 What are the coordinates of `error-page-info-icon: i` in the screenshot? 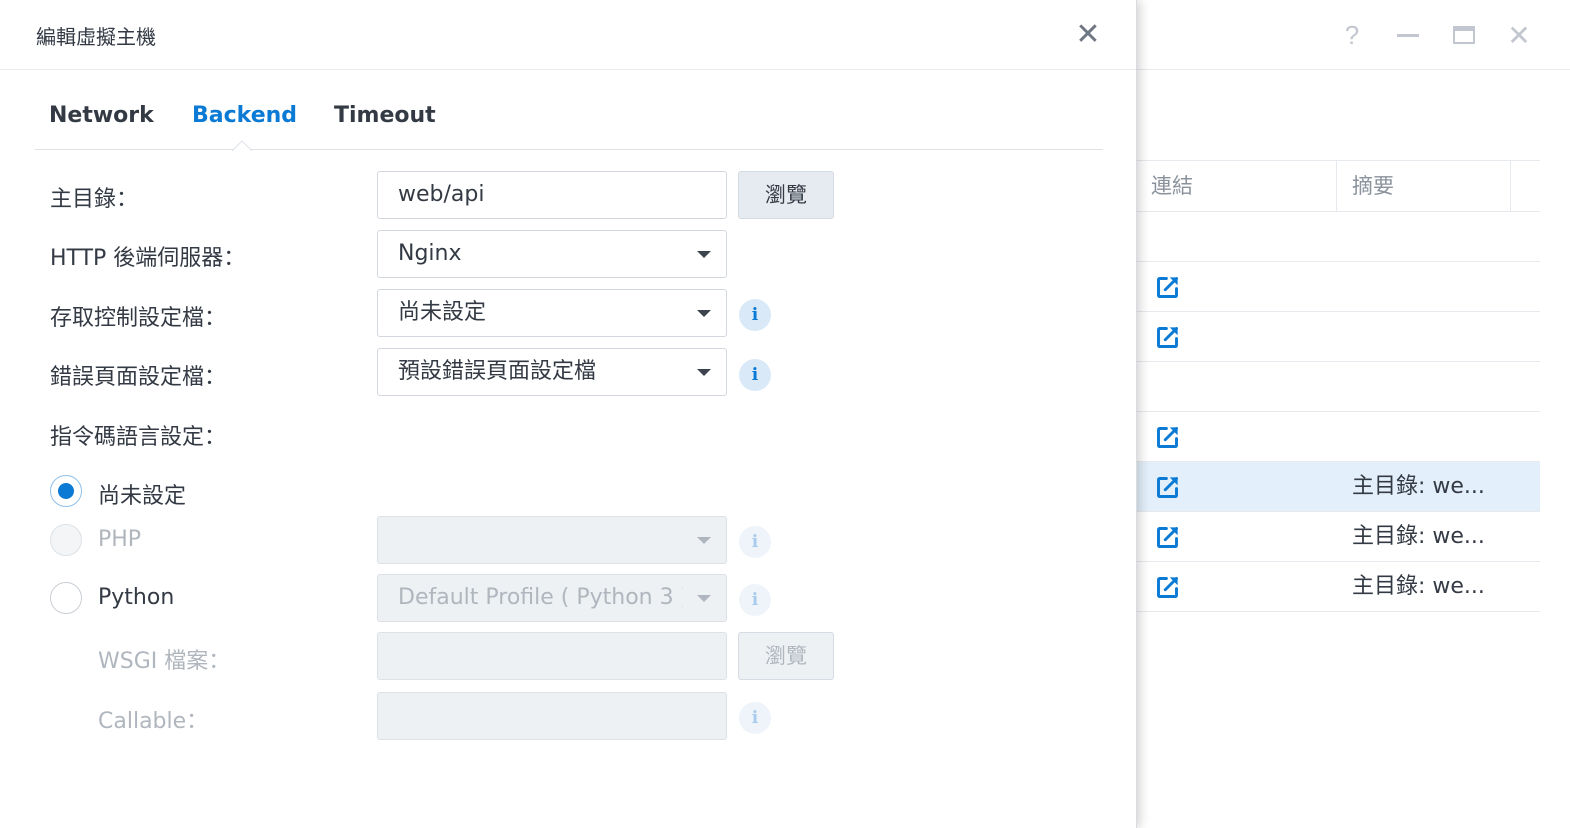 It's located at (755, 375).